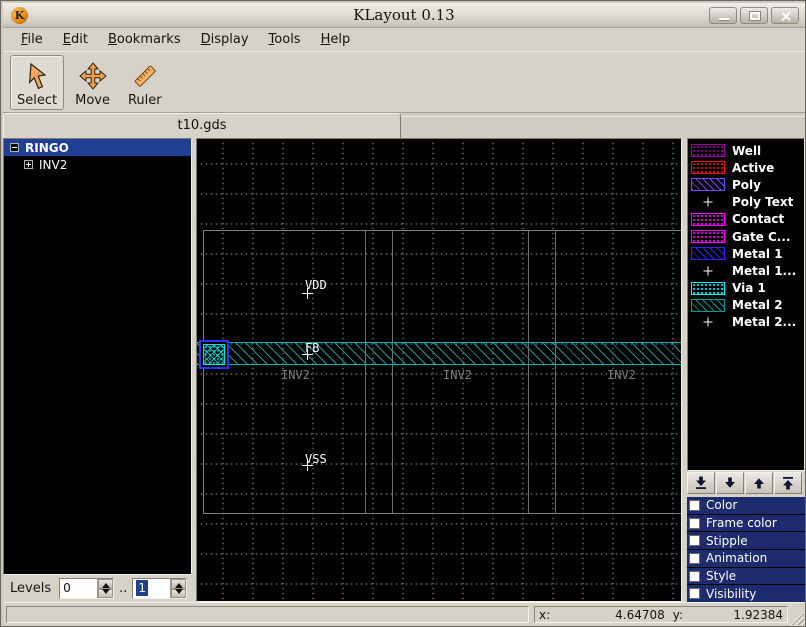 This screenshot has width=806, height=627. I want to click on level-to-spinbox: 1, so click(160, 588).